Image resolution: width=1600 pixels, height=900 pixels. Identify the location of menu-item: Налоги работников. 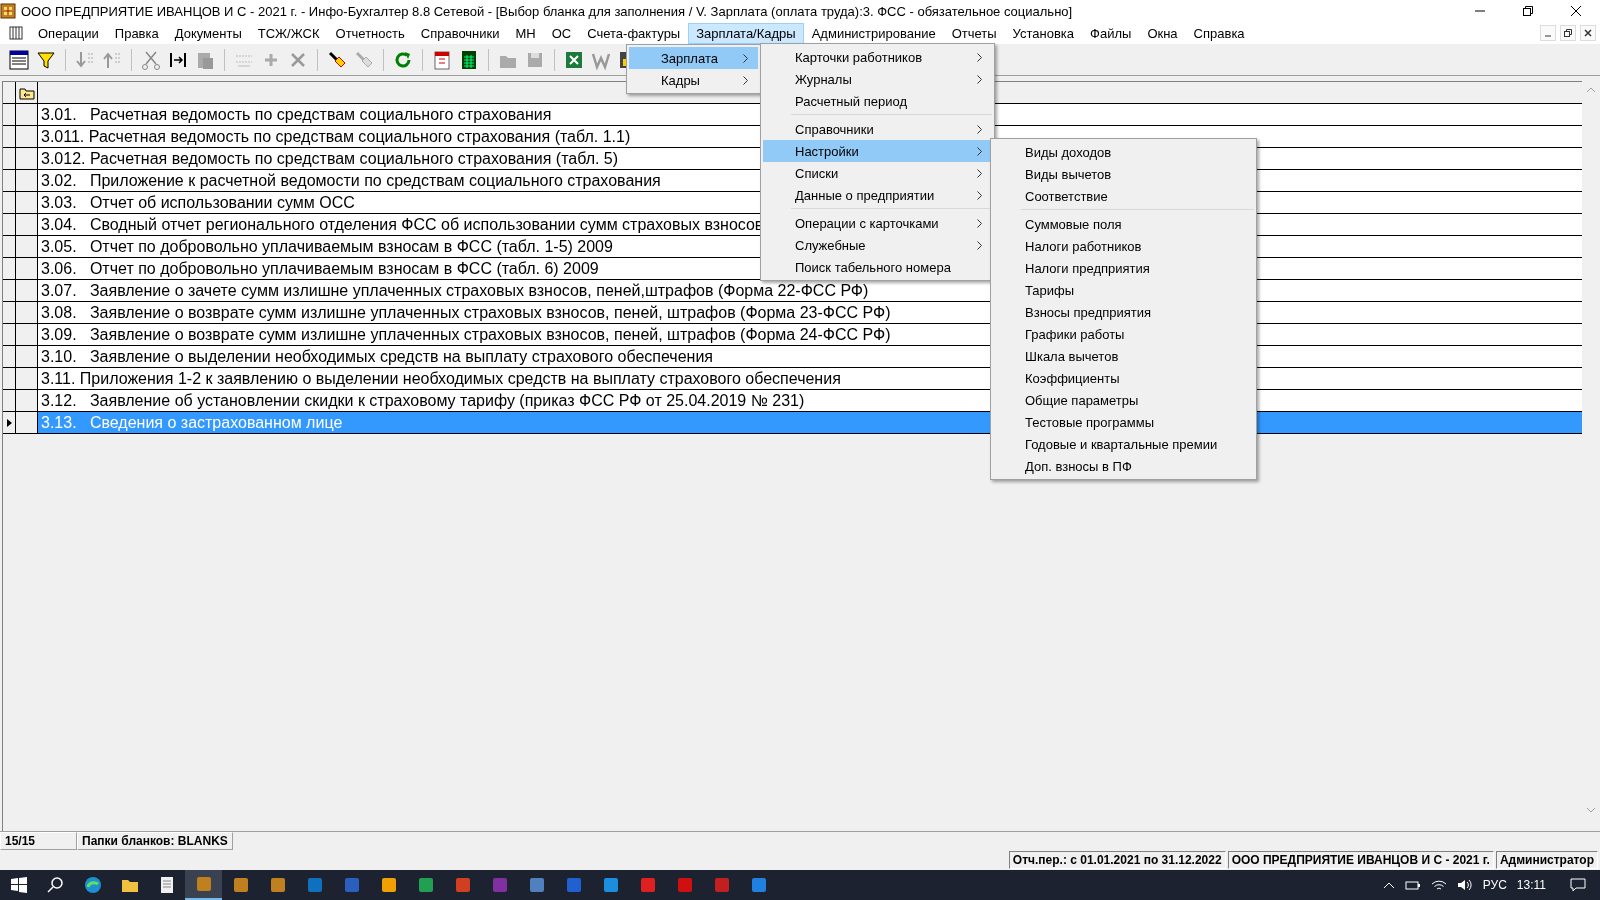
(1123, 246).